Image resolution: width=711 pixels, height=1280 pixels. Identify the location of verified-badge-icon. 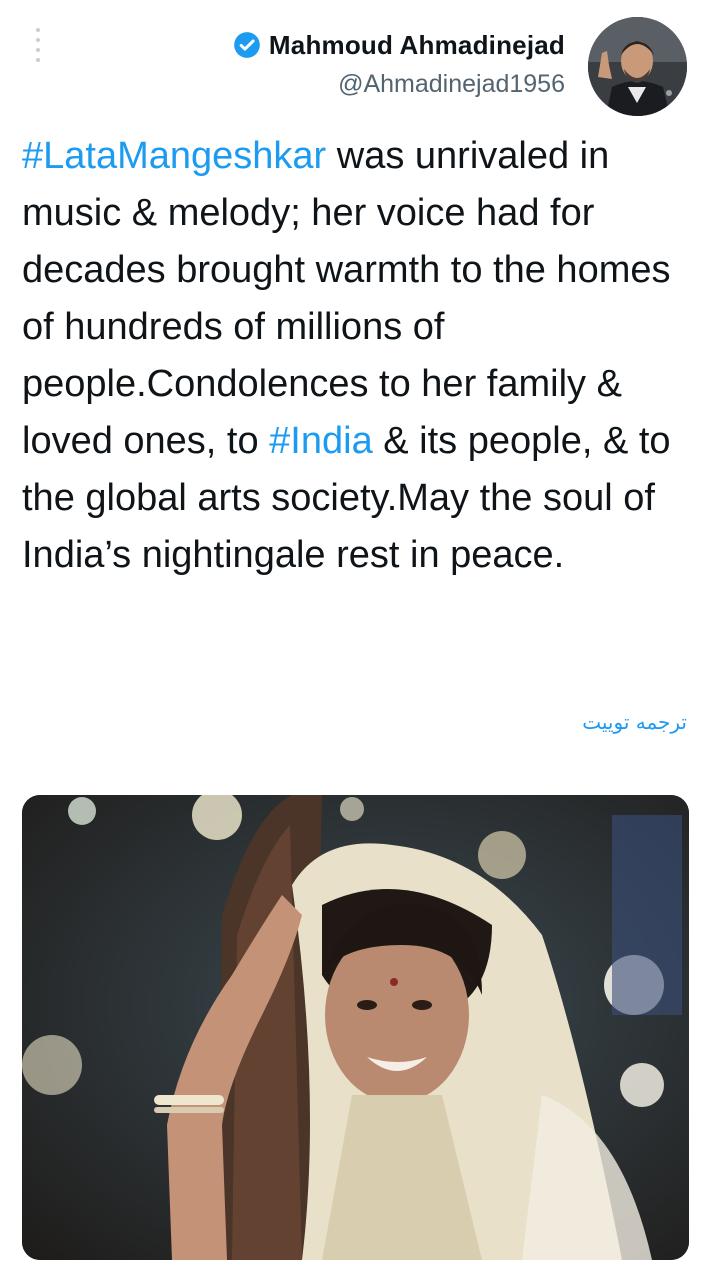
(247, 45).